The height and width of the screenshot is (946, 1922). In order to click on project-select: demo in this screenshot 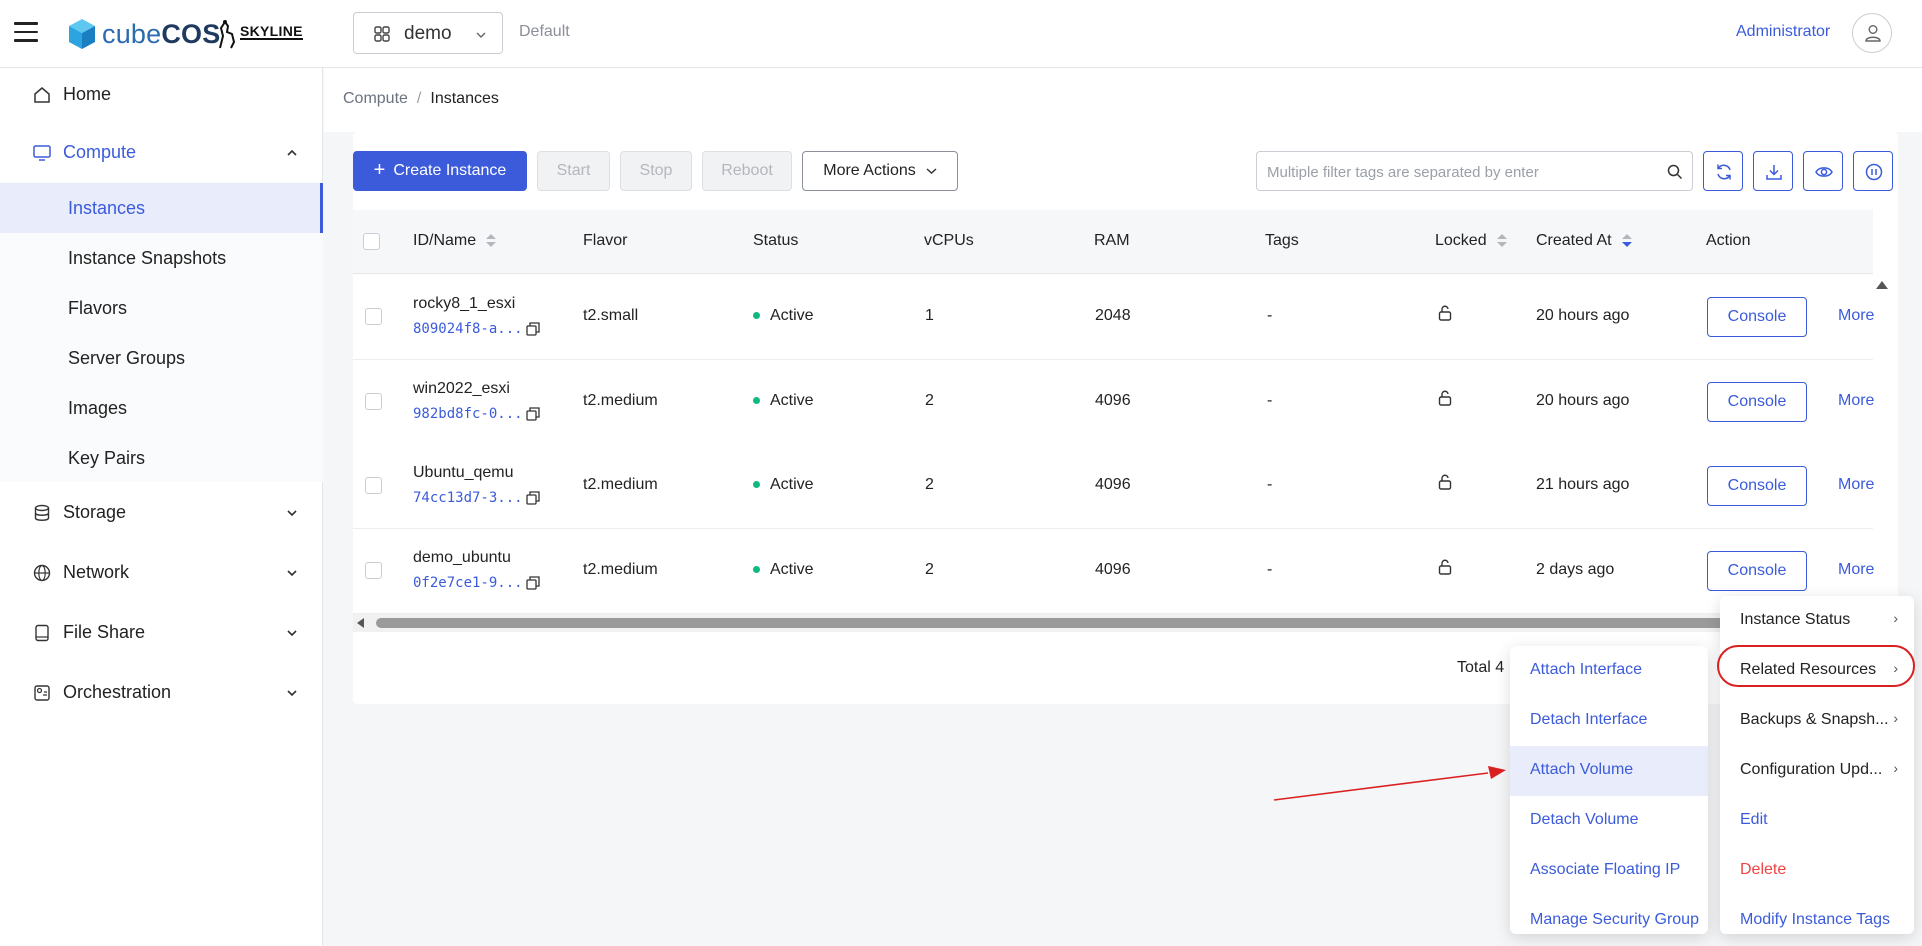, I will do `click(428, 33)`.